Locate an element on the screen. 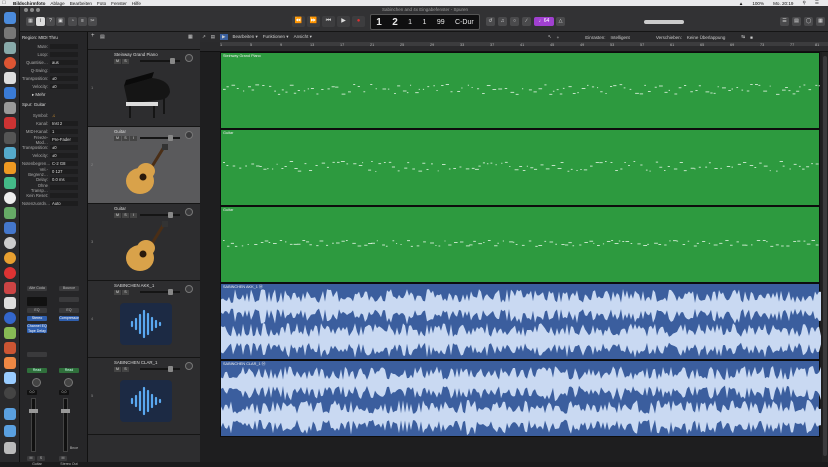 The image size is (828, 467). mixer-icon: ≡ is located at coordinates (82, 21).